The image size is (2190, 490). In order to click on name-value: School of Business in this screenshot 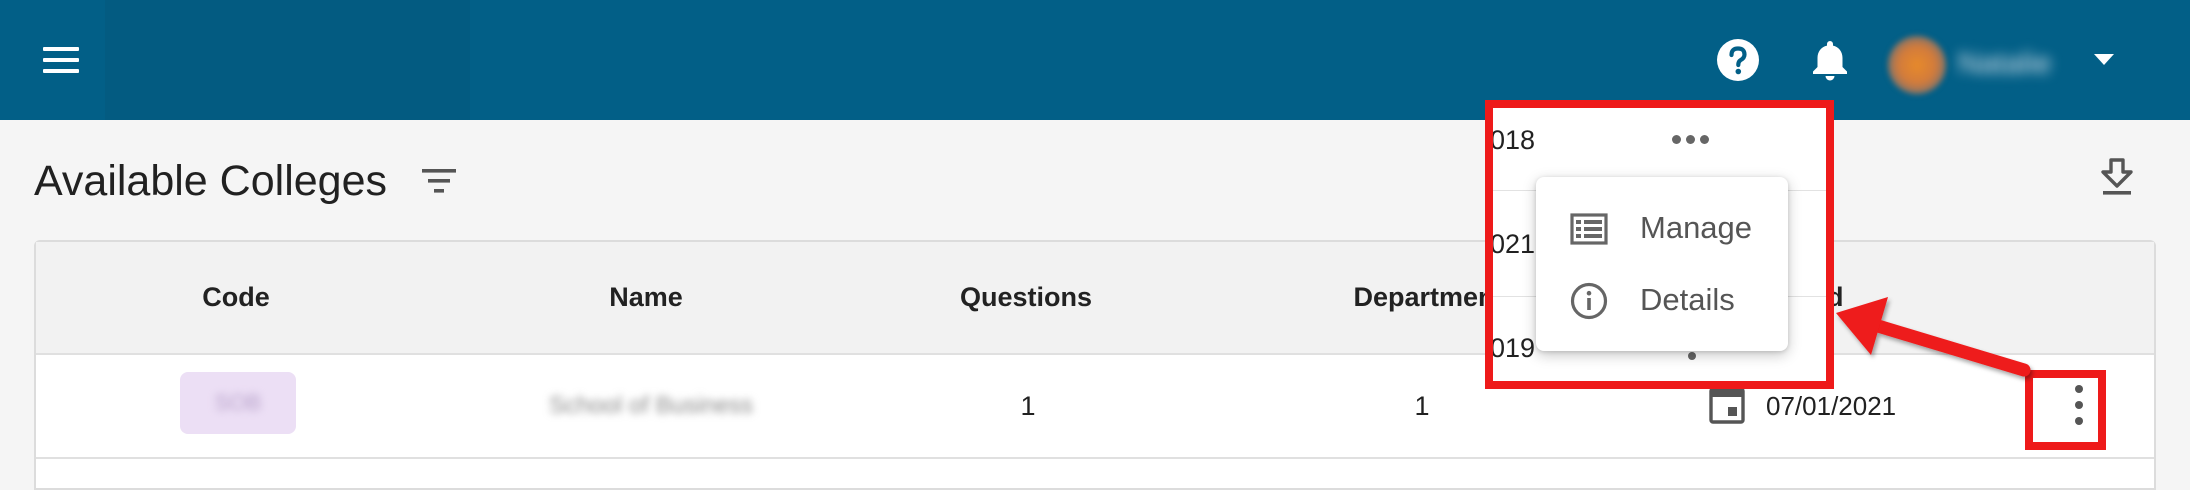, I will do `click(651, 405)`.